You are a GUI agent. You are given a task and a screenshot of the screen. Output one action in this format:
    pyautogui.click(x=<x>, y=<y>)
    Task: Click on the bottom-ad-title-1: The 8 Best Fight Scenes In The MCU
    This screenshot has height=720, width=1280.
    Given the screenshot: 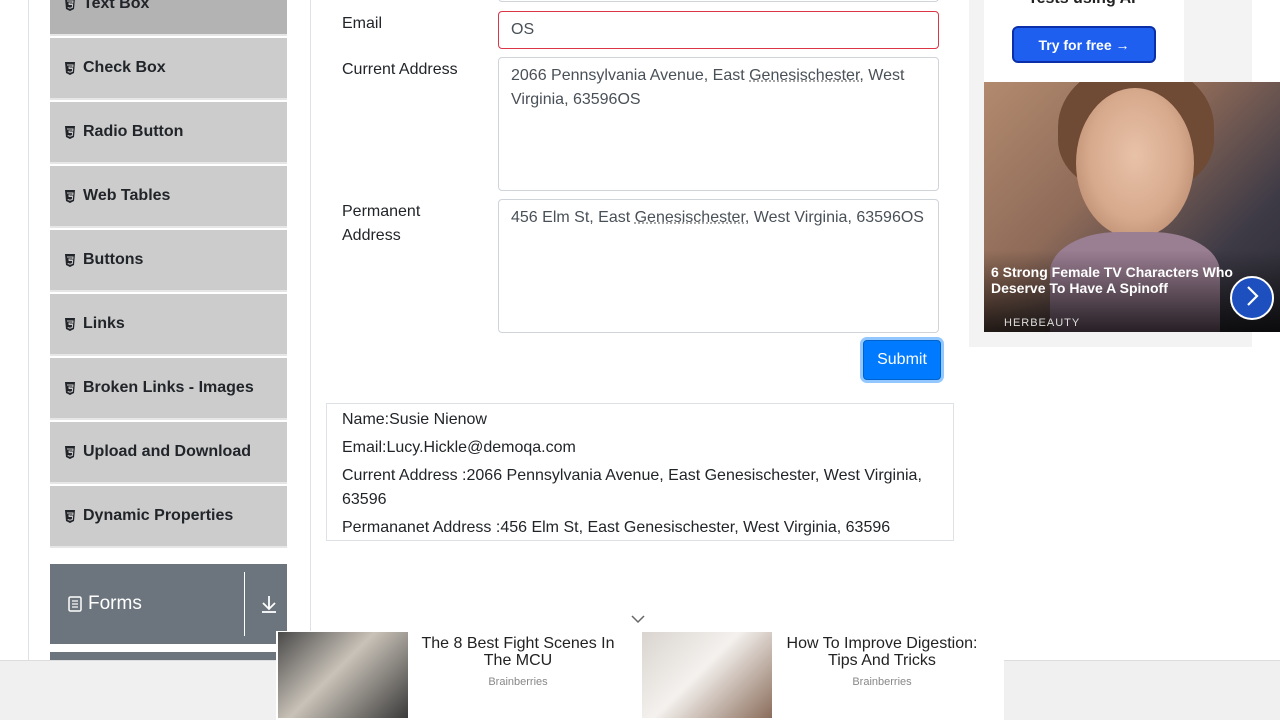 What is the action you would take?
    pyautogui.click(x=518, y=652)
    